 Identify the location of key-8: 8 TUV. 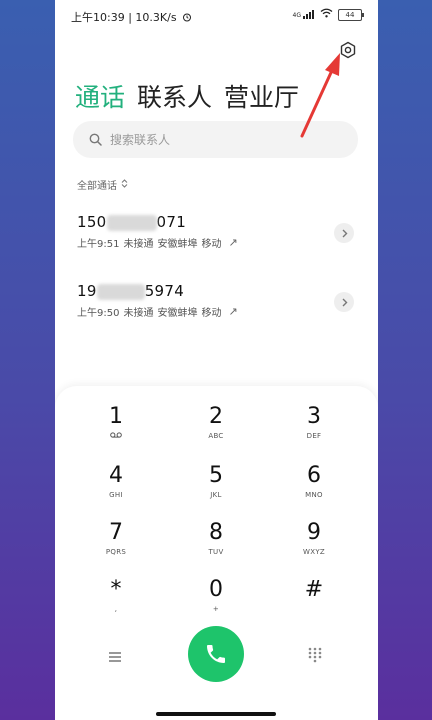
(216, 545).